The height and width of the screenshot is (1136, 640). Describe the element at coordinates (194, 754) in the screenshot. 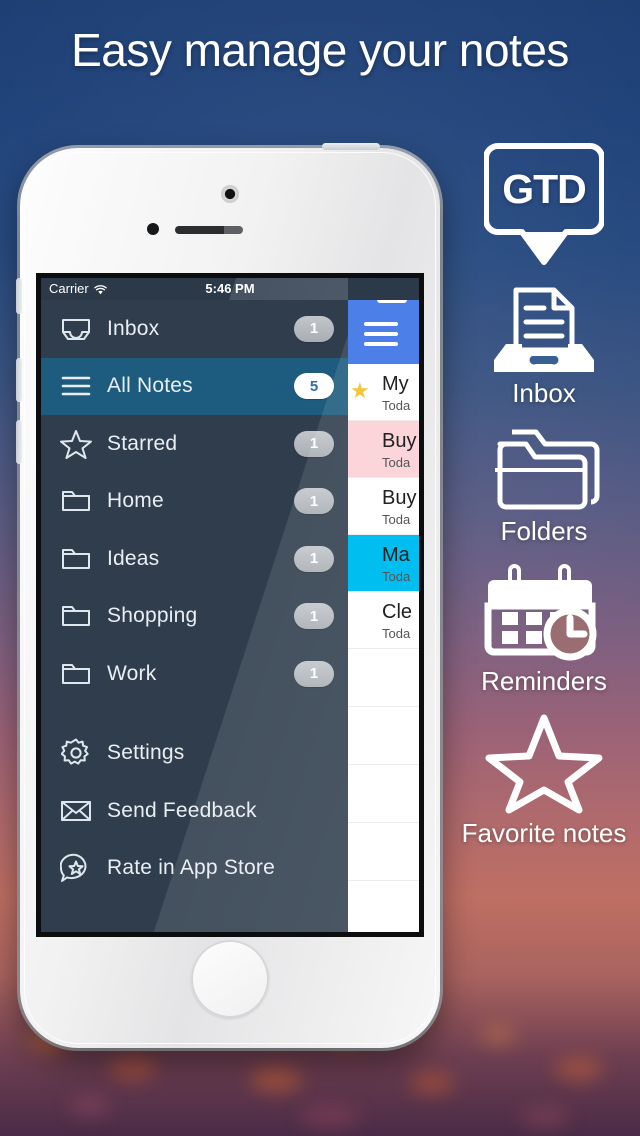

I see `sidebar-item-settings: Settings` at that location.